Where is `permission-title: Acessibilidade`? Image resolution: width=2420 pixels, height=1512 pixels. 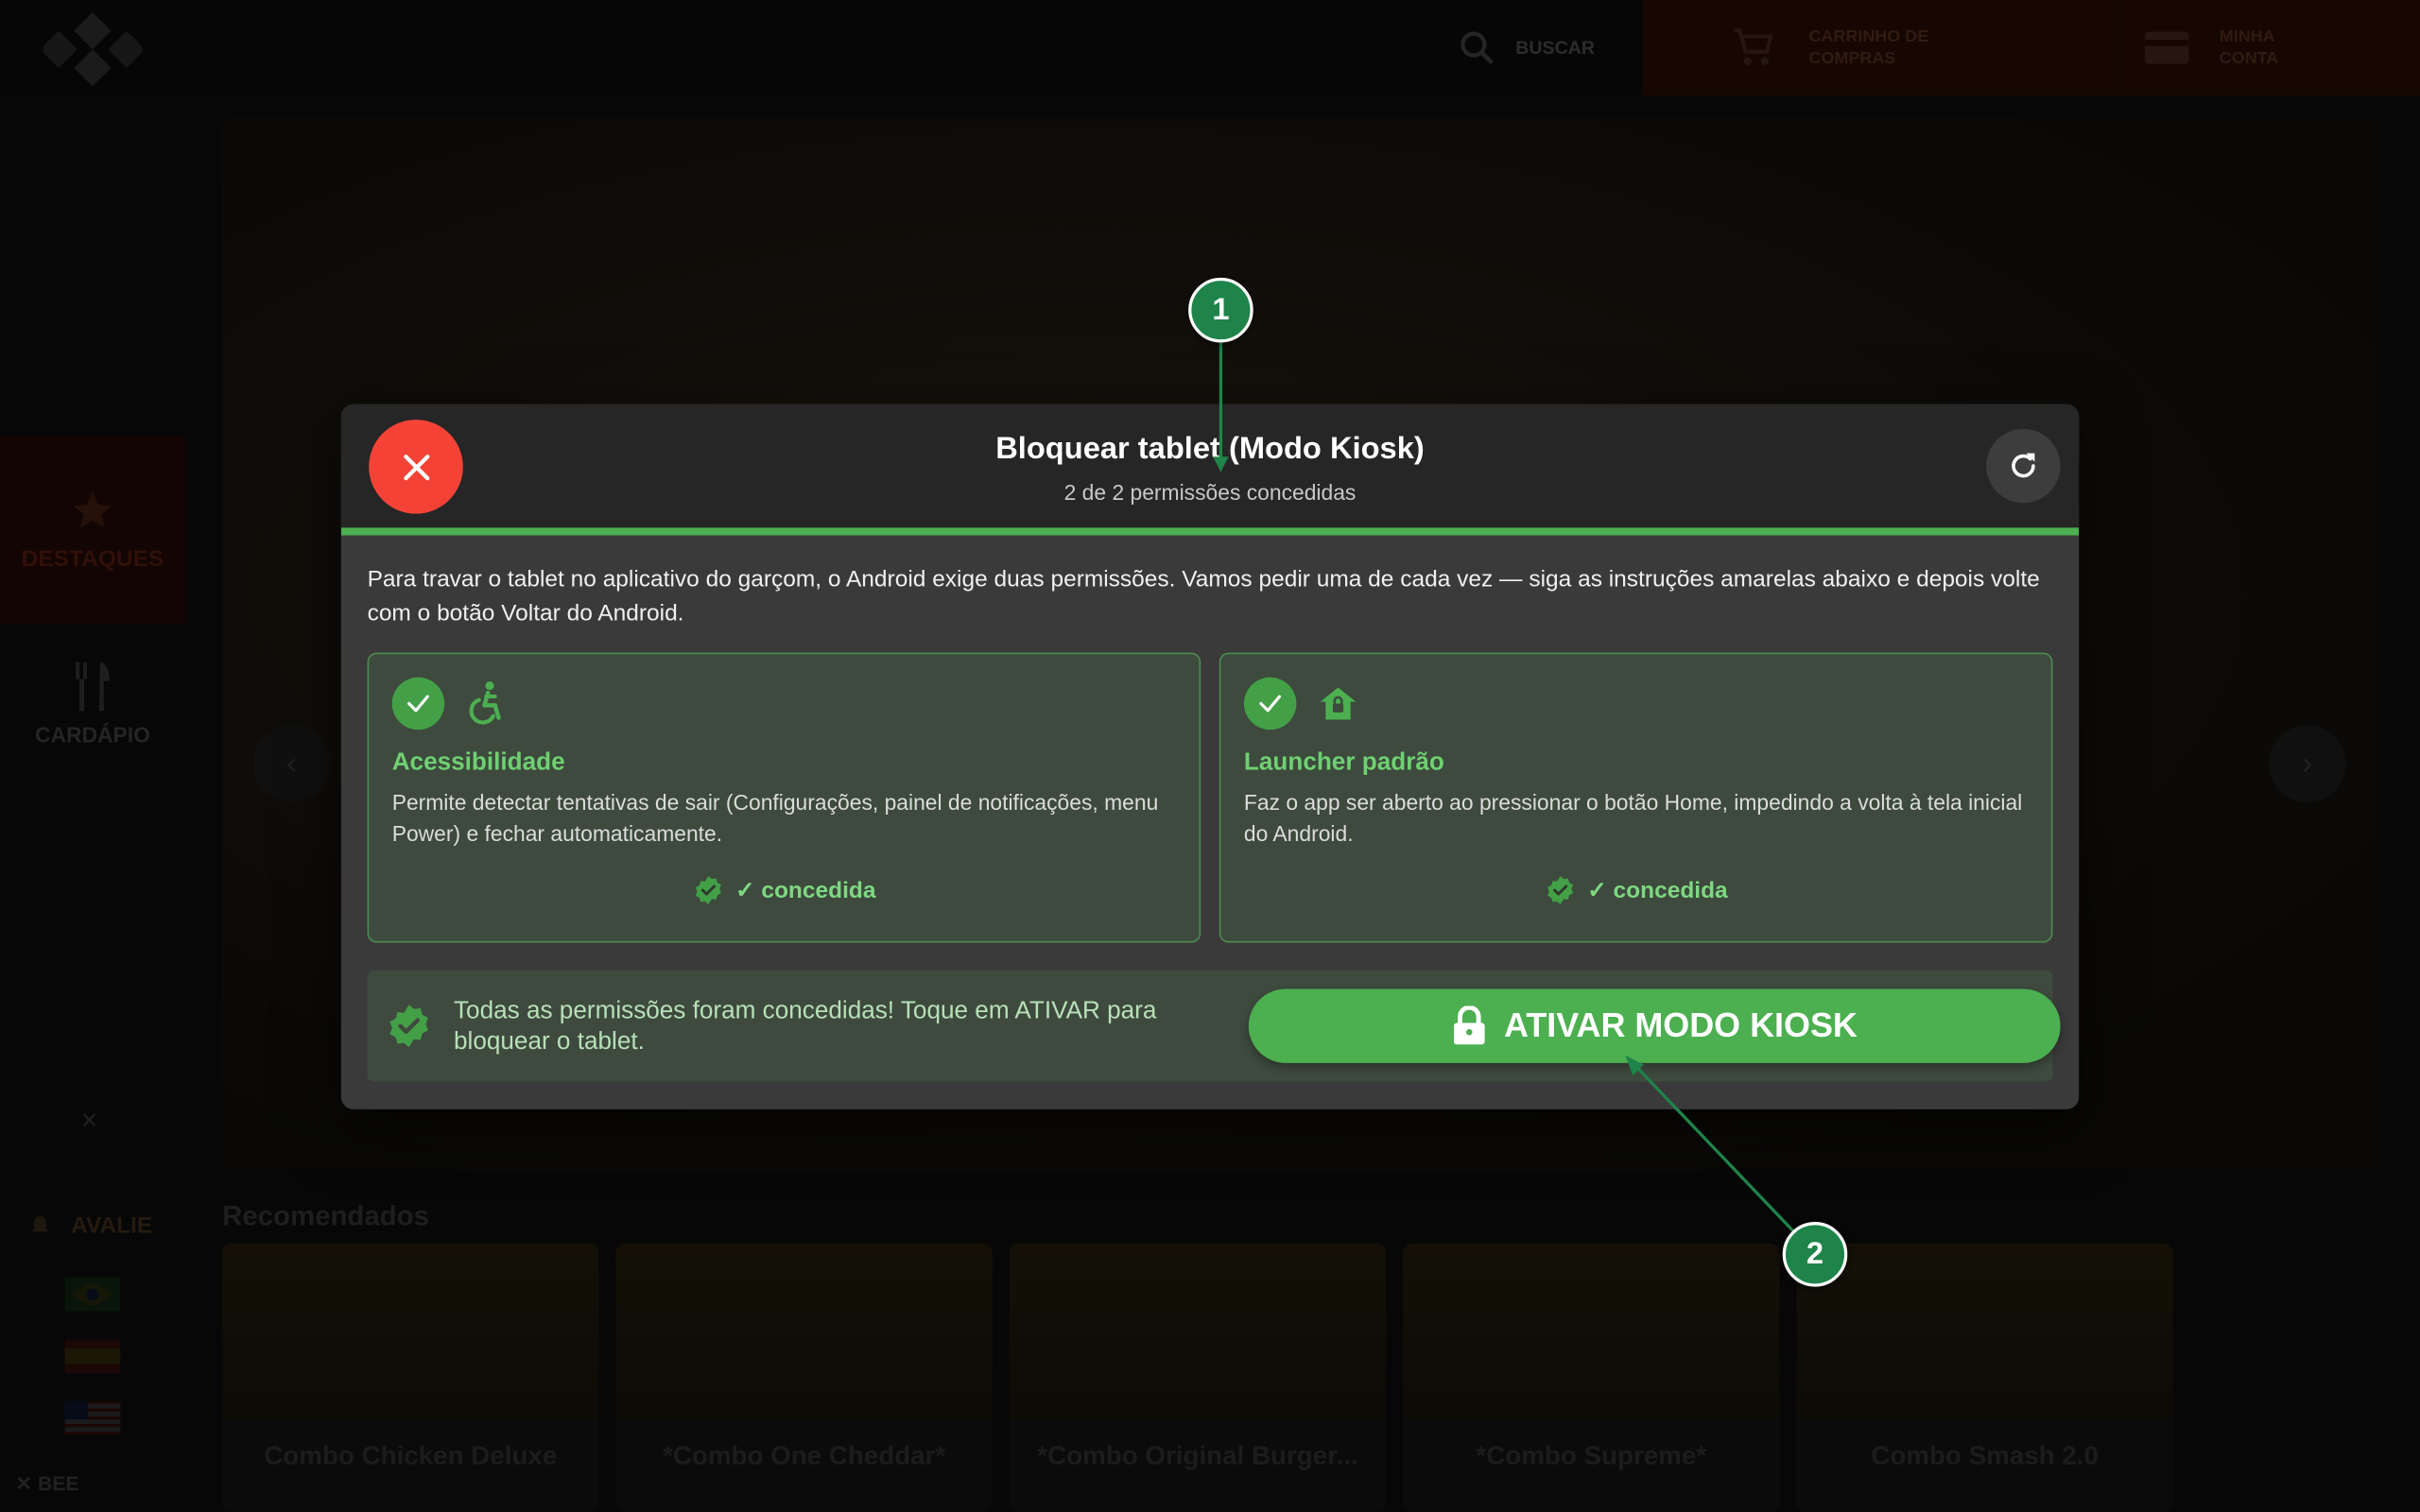 permission-title: Acessibilidade is located at coordinates (478, 763).